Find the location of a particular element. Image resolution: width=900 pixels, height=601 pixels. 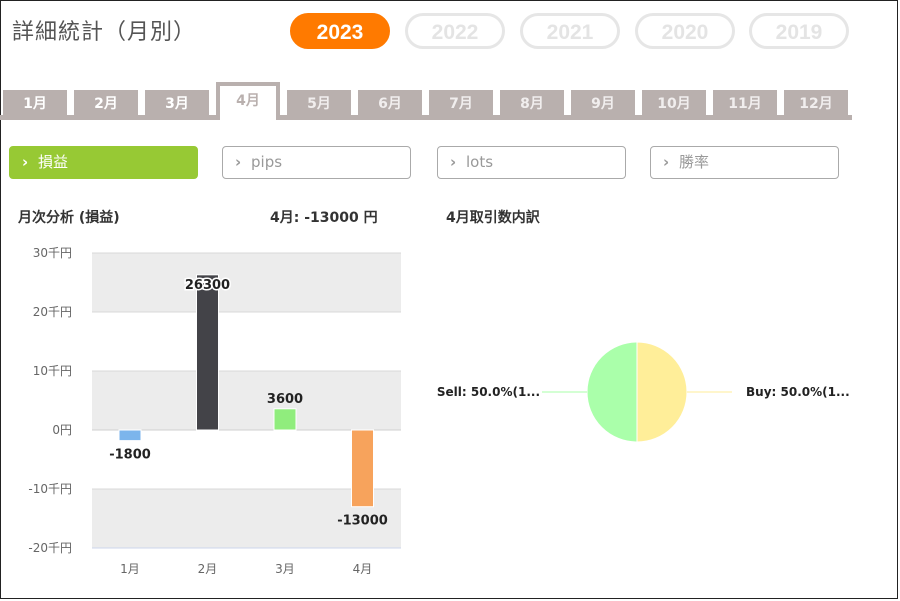

y-tick-label: 0円 is located at coordinates (62, 430).